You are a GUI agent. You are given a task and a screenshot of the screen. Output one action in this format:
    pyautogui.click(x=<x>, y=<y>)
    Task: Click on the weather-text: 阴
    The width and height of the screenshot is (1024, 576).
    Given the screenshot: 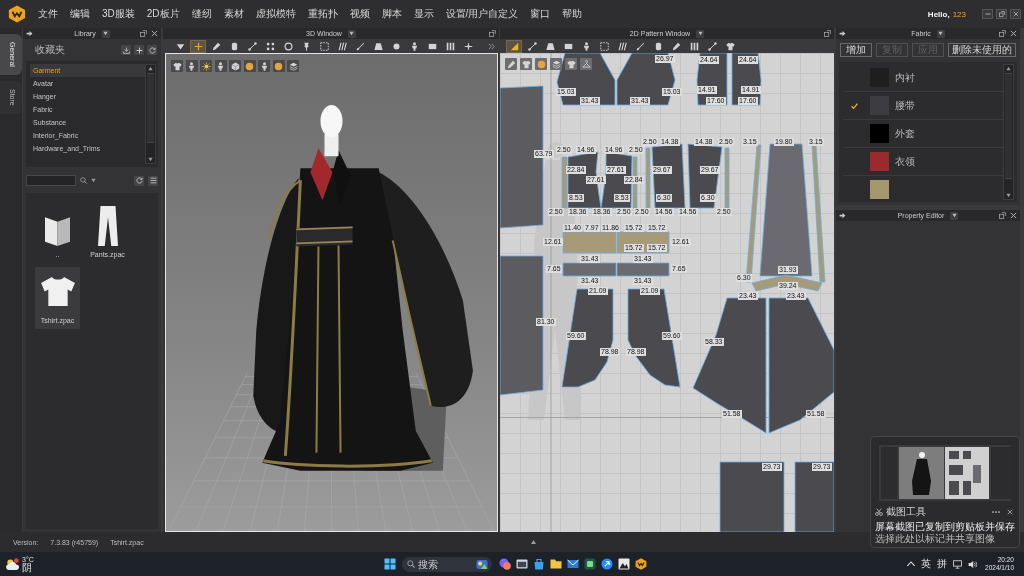 What is the action you would take?
    pyautogui.click(x=27, y=567)
    